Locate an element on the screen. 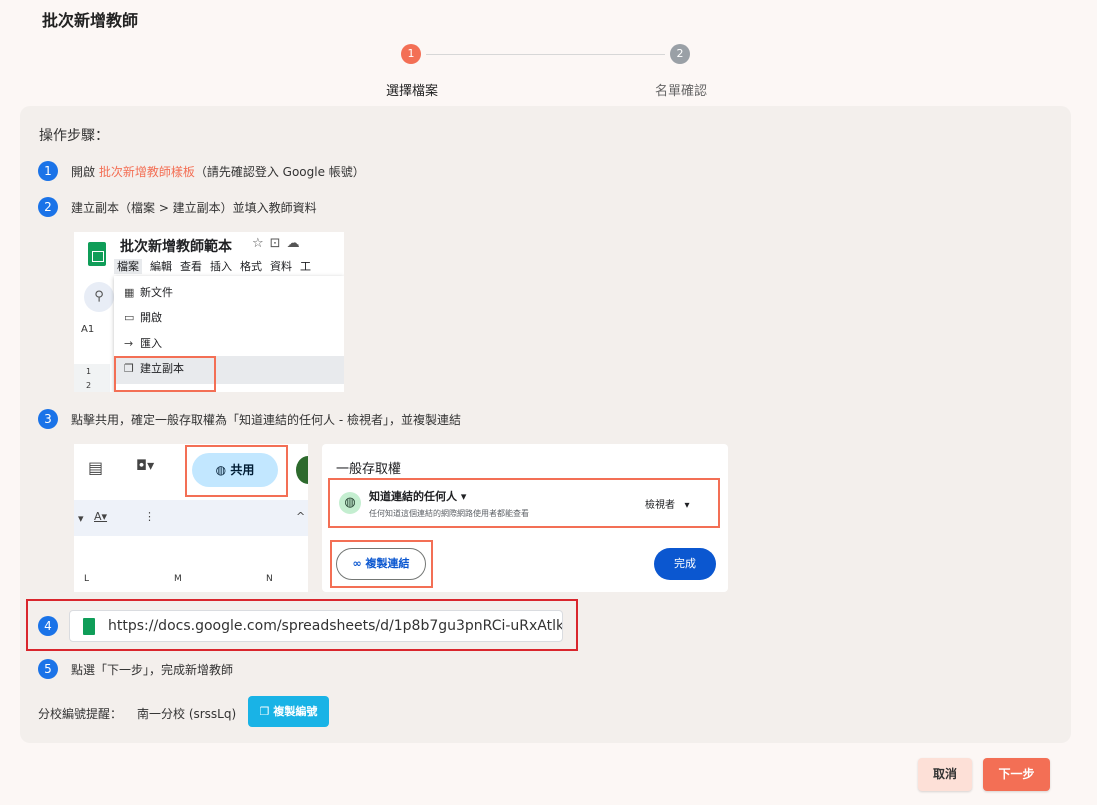  sheet-title-icons: ☆⊡☁ is located at coordinates (279, 243).